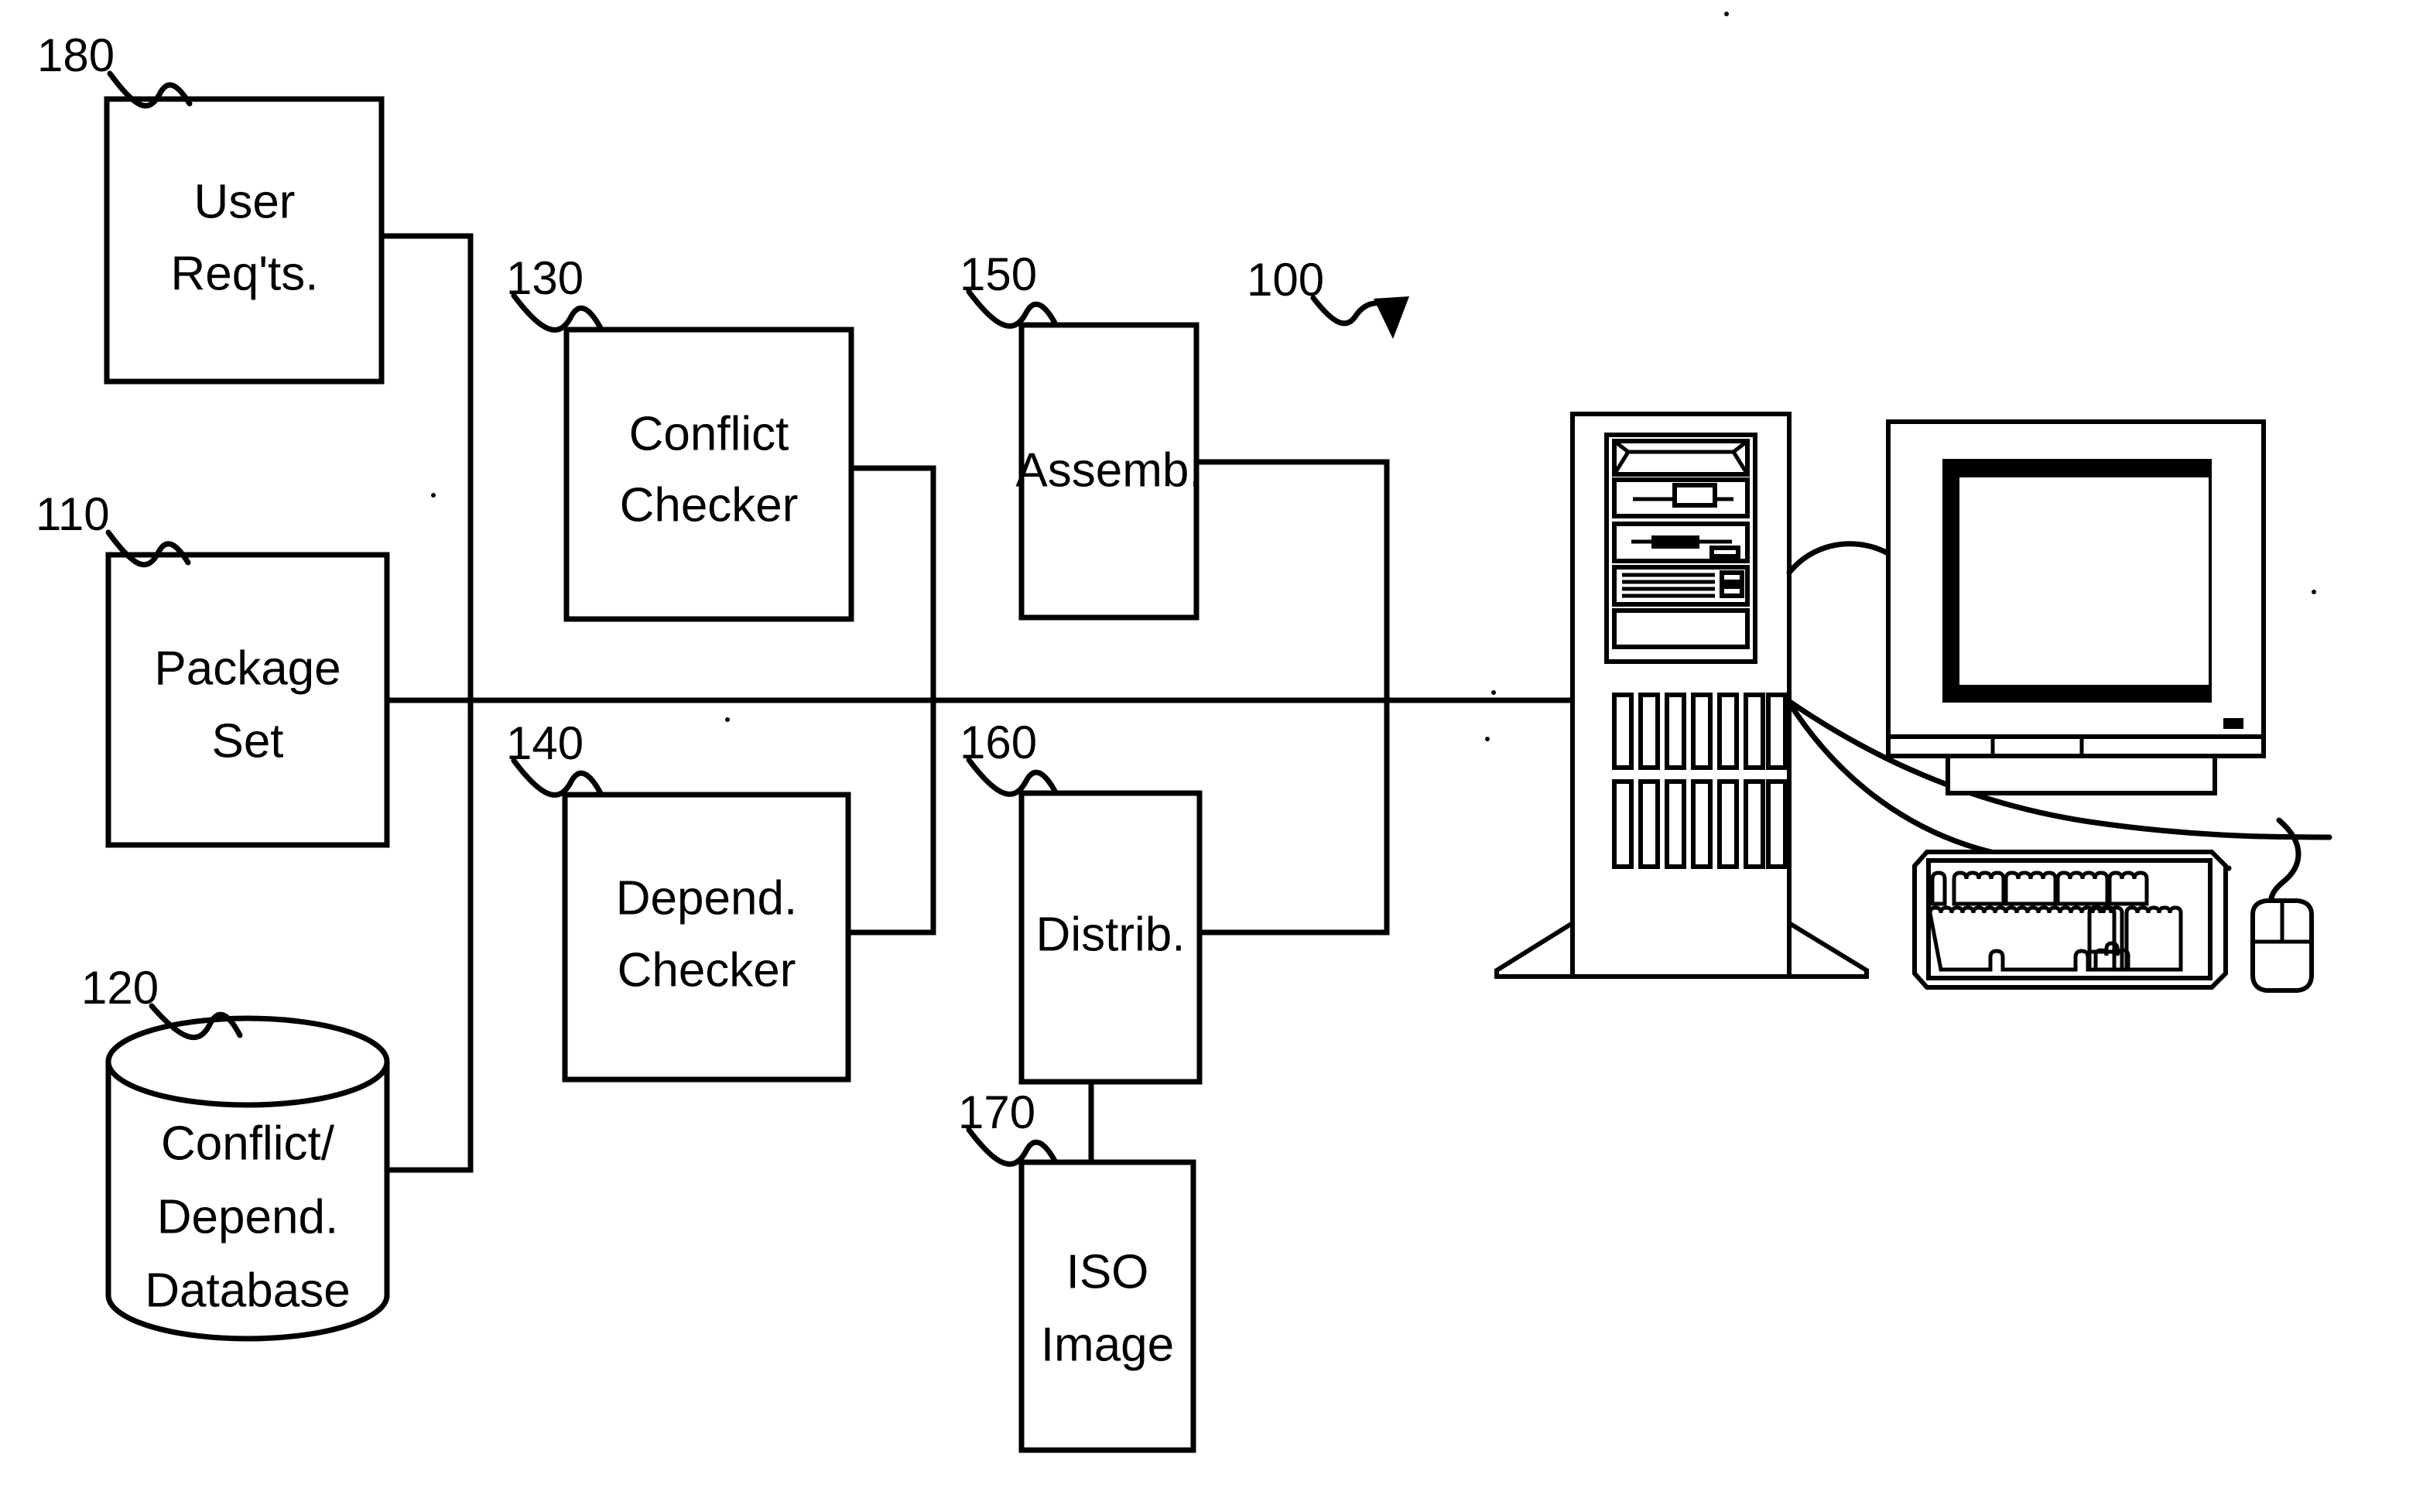  What do you see at coordinates (1328, 296) in the screenshot?
I see `system-callout-100: 100` at bounding box center [1328, 296].